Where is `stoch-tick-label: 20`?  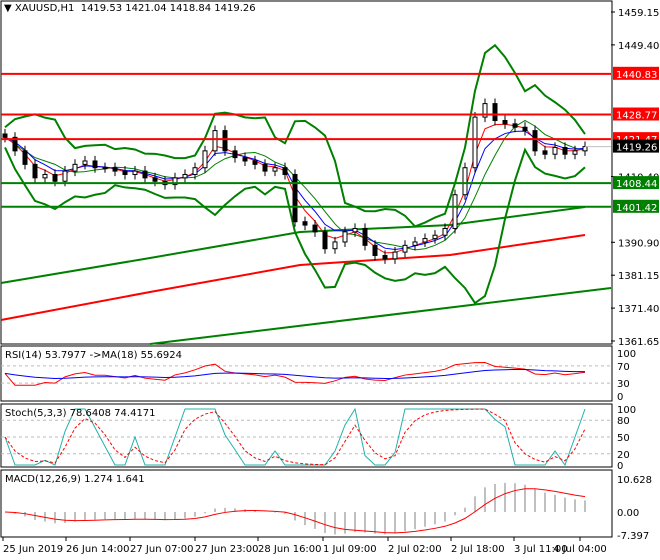 stoch-tick-label: 20 is located at coordinates (623, 455).